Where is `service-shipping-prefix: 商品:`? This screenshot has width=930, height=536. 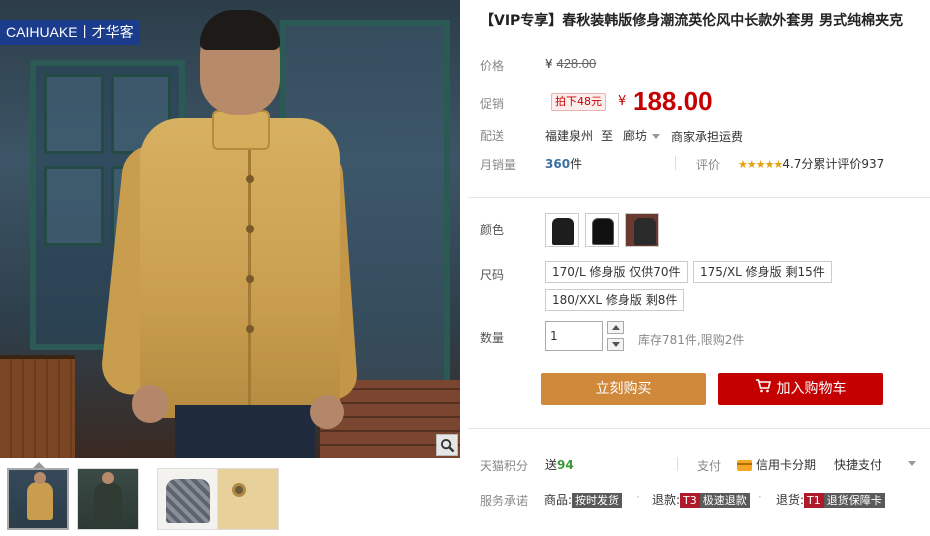 service-shipping-prefix: 商品: is located at coordinates (558, 500).